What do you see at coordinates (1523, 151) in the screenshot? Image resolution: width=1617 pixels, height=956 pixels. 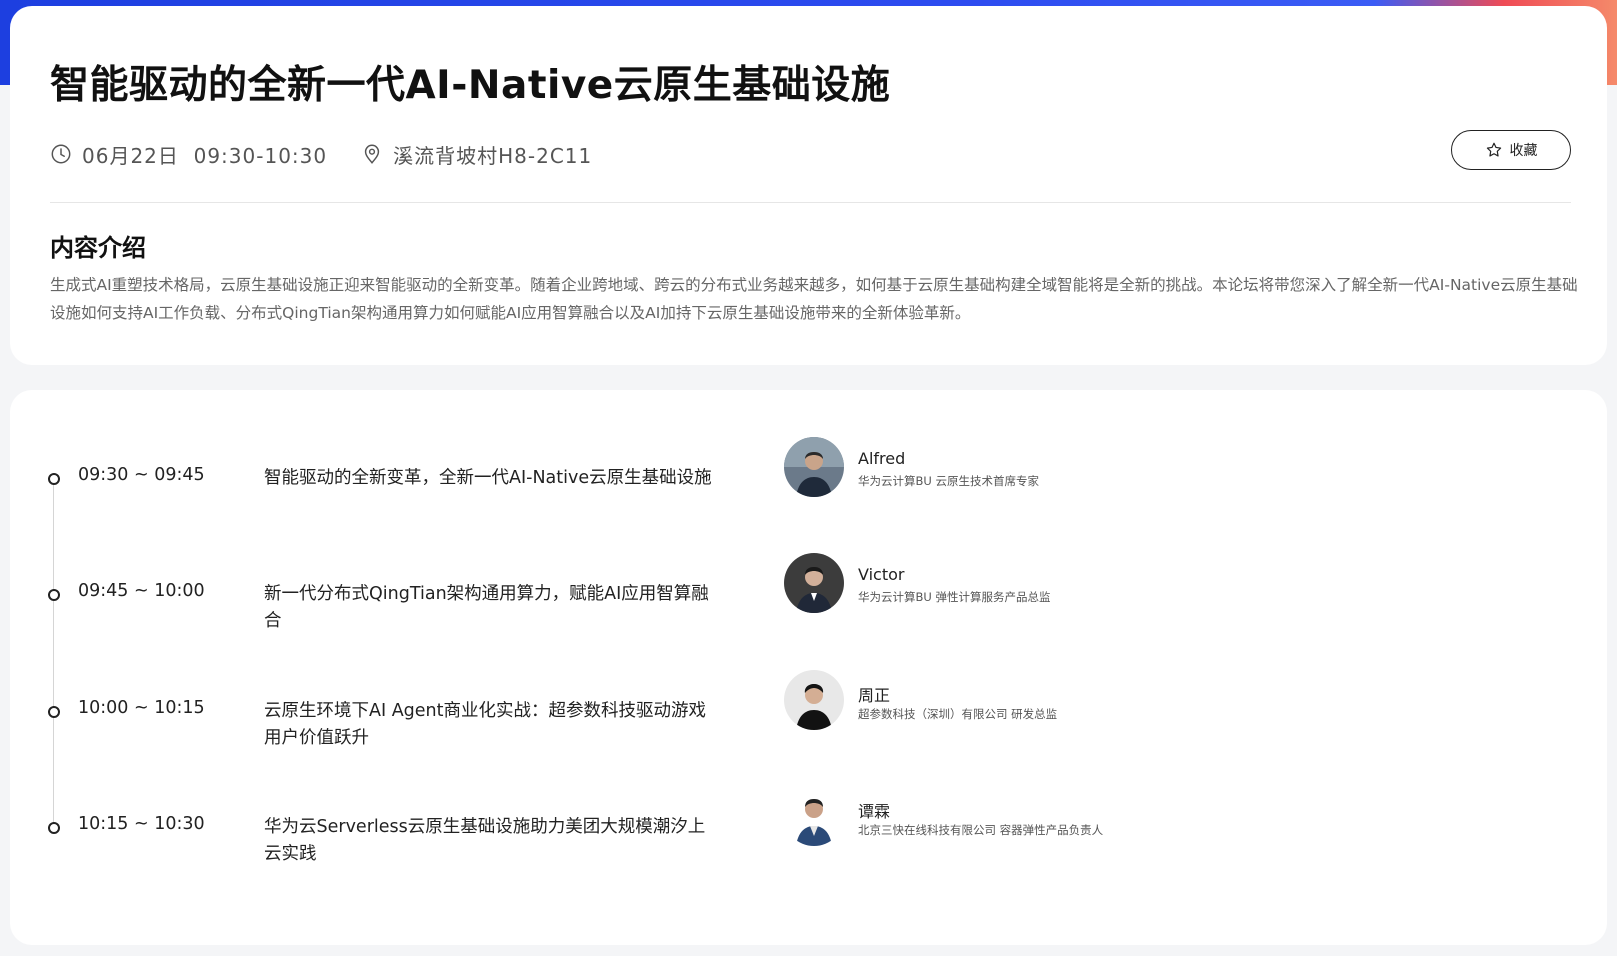 I see `favorite-label: 收藏` at bounding box center [1523, 151].